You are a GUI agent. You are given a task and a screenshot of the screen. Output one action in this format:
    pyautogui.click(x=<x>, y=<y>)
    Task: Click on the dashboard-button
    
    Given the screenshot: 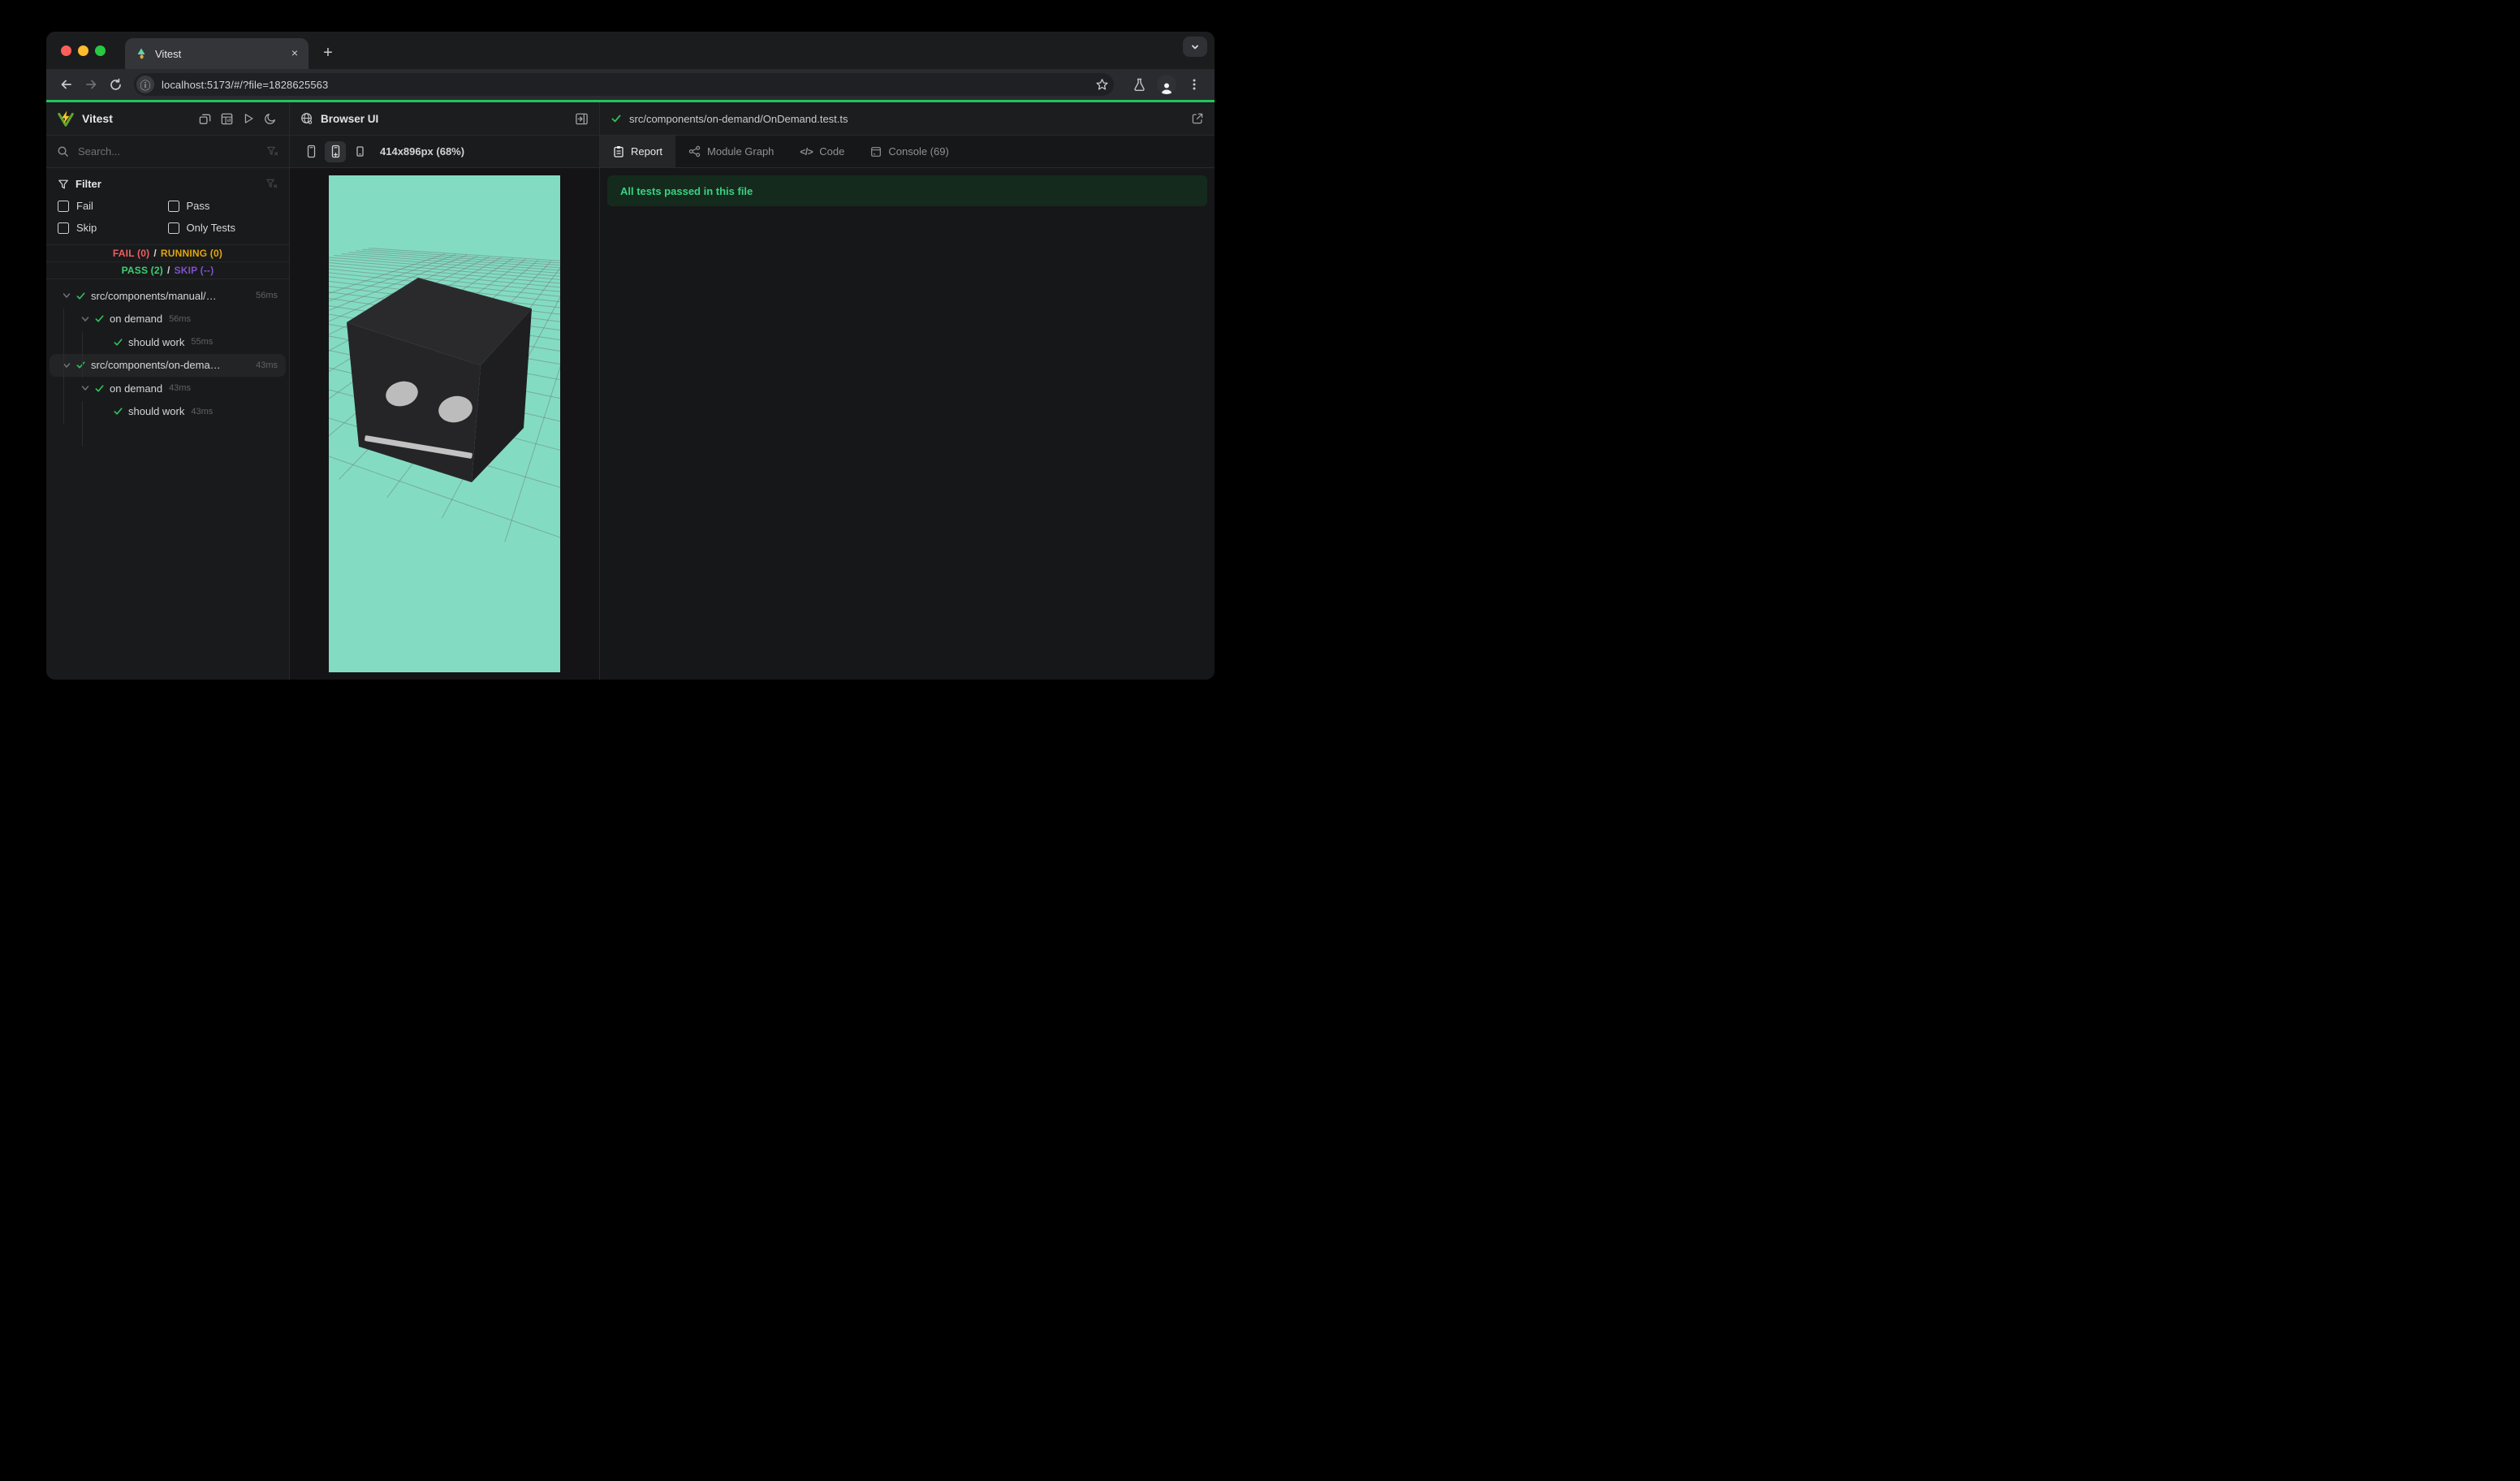 What is the action you would take?
    pyautogui.click(x=227, y=118)
    